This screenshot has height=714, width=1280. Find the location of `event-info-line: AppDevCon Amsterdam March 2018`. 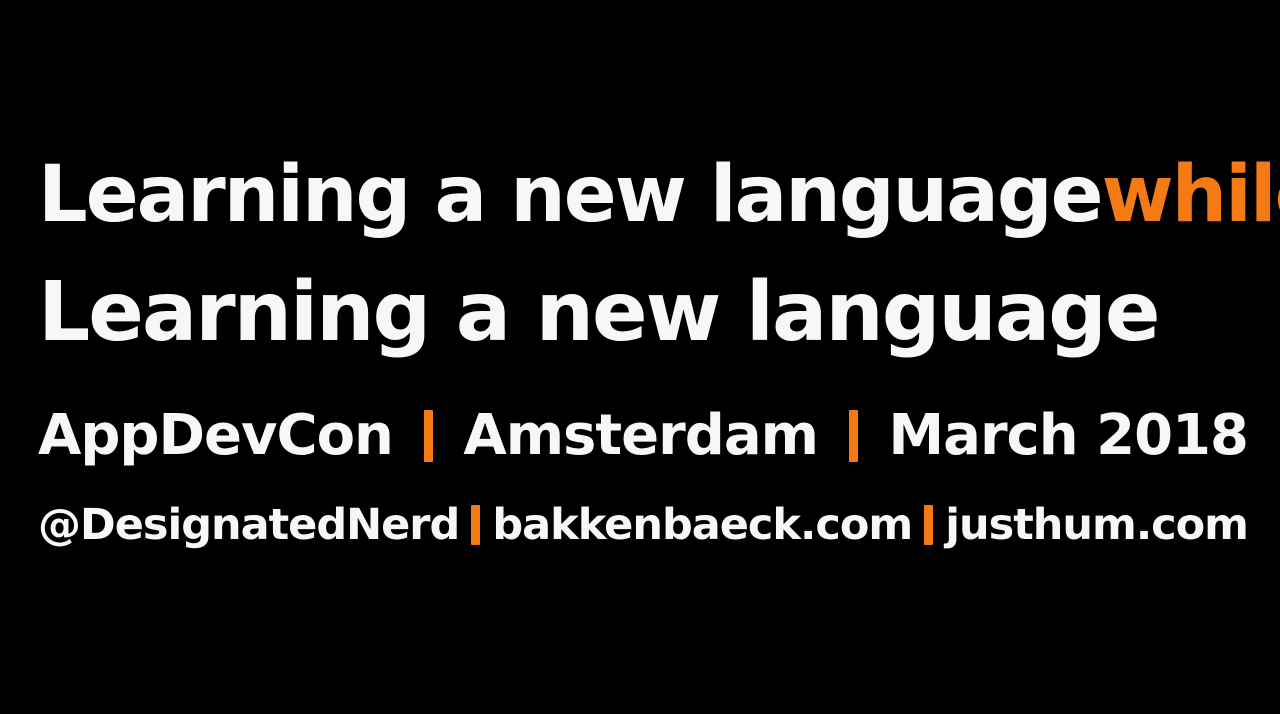

event-info-line: AppDevCon Amsterdam March 2018 is located at coordinates (643, 435).